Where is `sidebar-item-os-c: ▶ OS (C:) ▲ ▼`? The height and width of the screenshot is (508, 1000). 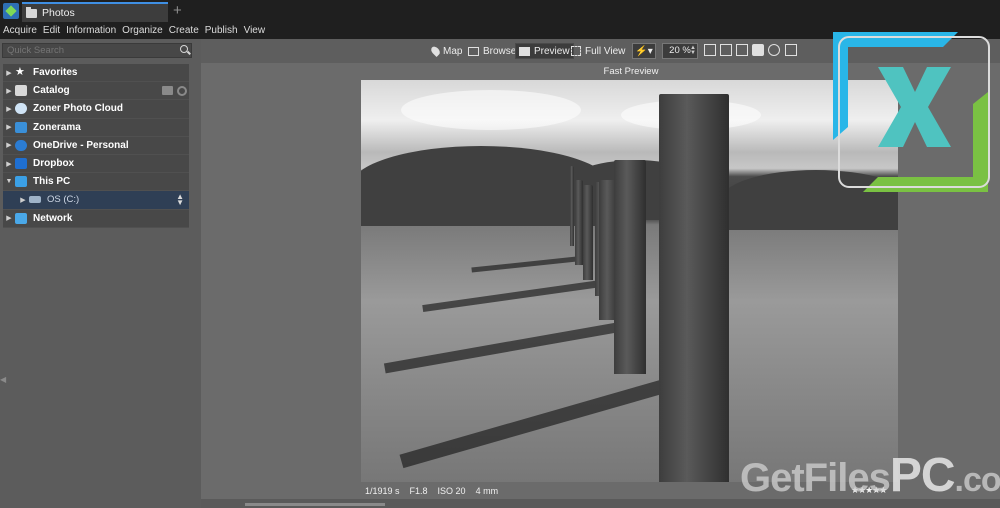
sidebar-item-os-c: ▶ OS (C:) ▲ ▼ is located at coordinates (96, 200).